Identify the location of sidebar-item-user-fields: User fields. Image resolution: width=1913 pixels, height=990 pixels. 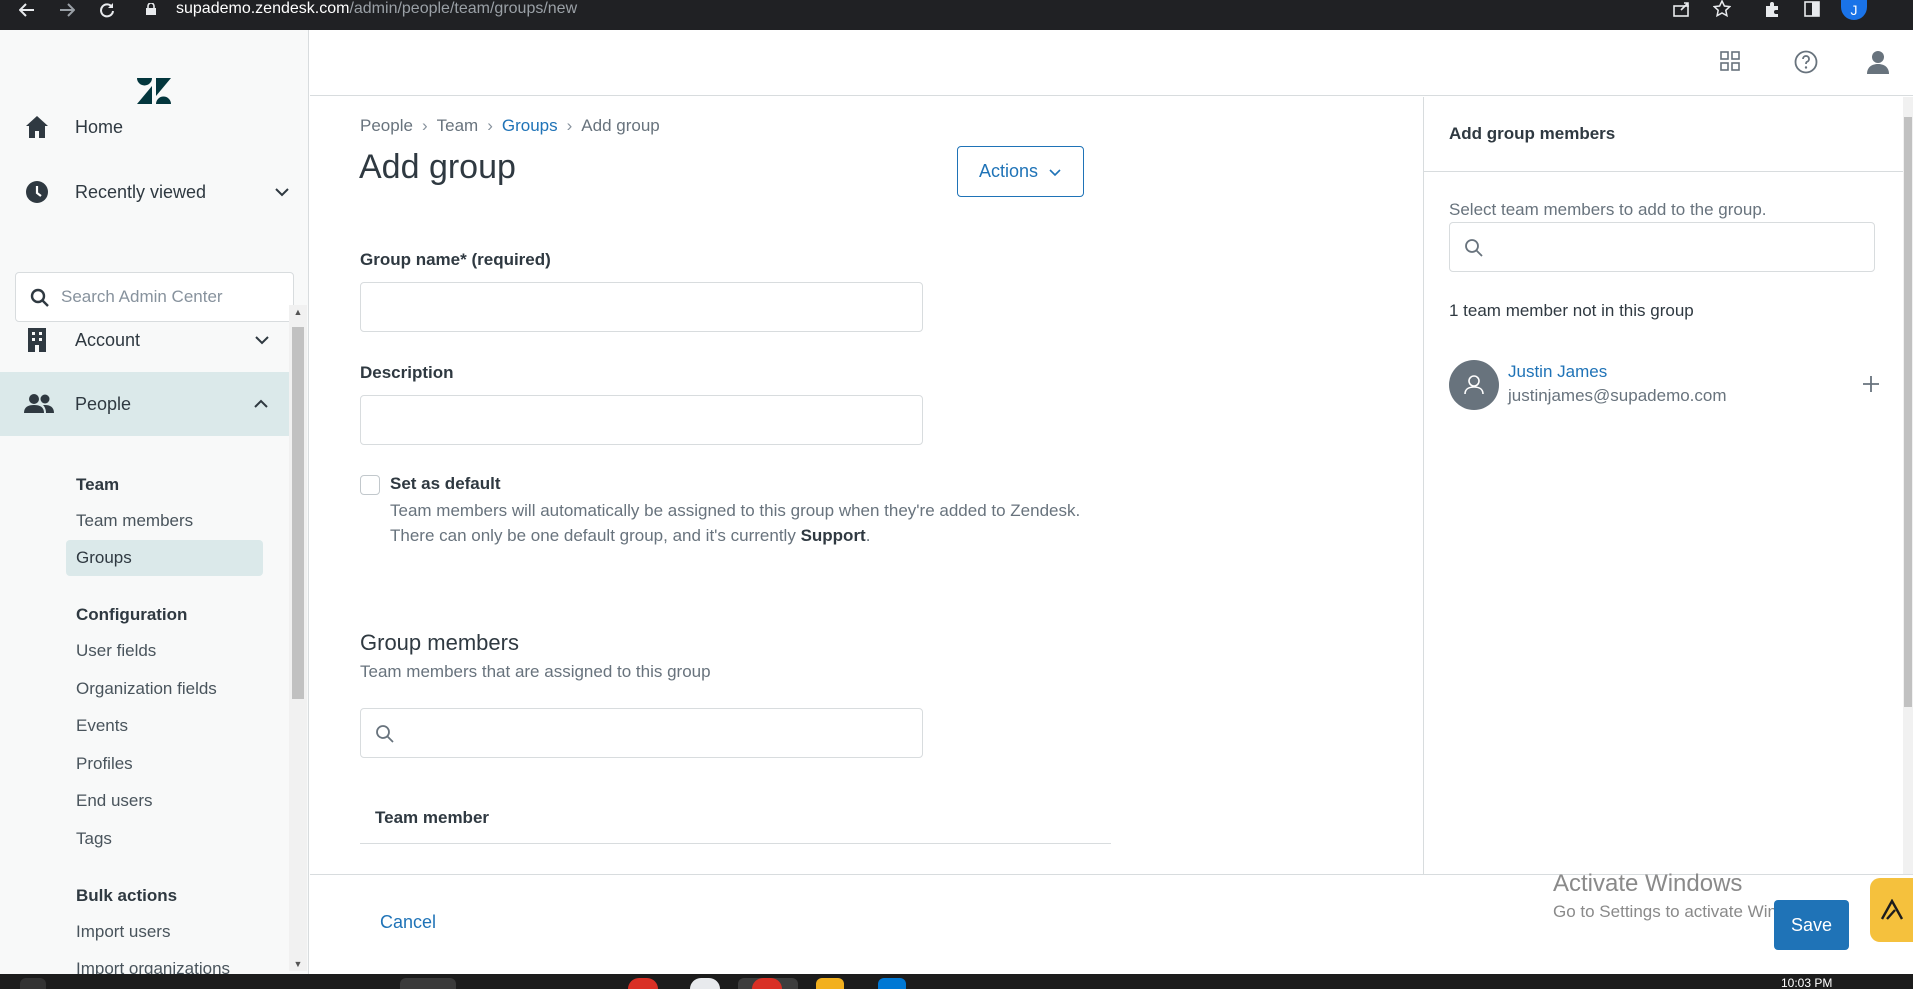
(116, 651).